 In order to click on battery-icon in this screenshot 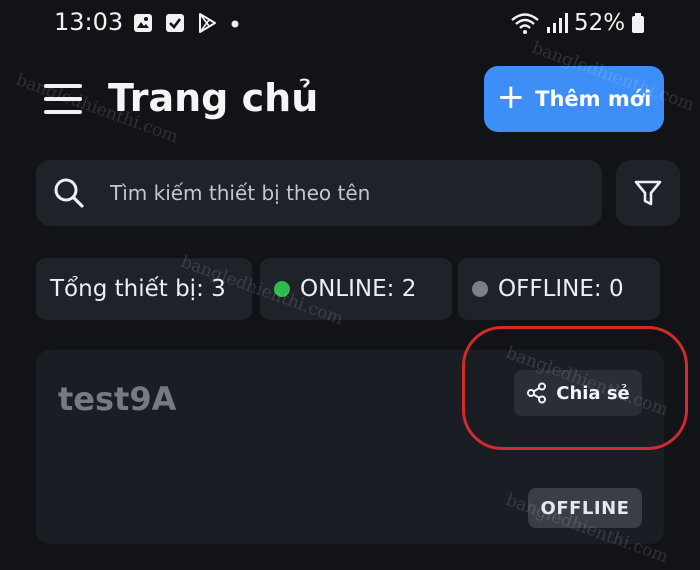, I will do `click(638, 23)`.